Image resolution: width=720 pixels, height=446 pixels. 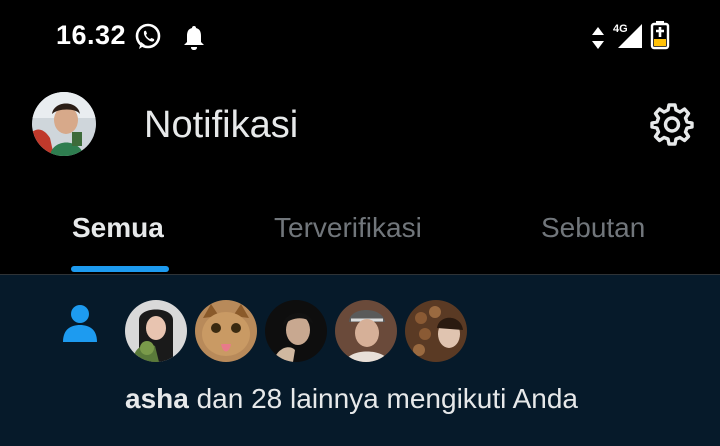 What do you see at coordinates (157, 398) in the screenshot?
I see `notification-user: asha` at bounding box center [157, 398].